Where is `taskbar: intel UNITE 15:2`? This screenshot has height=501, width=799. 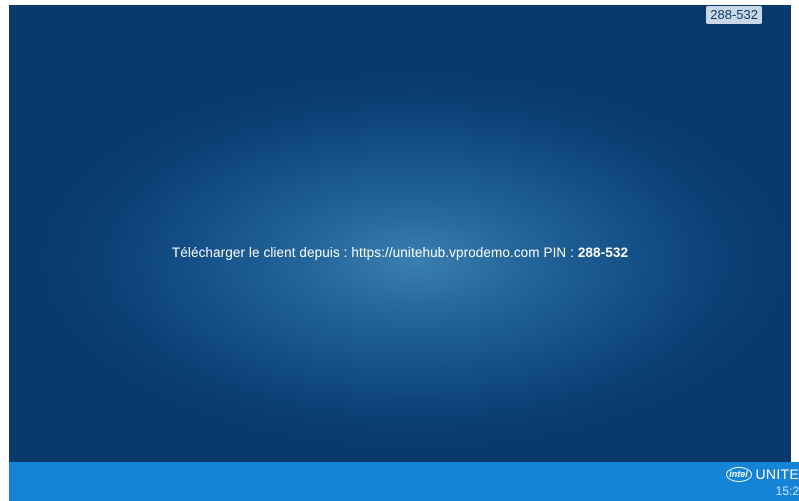 taskbar: intel UNITE 15:2 is located at coordinates (404, 481).